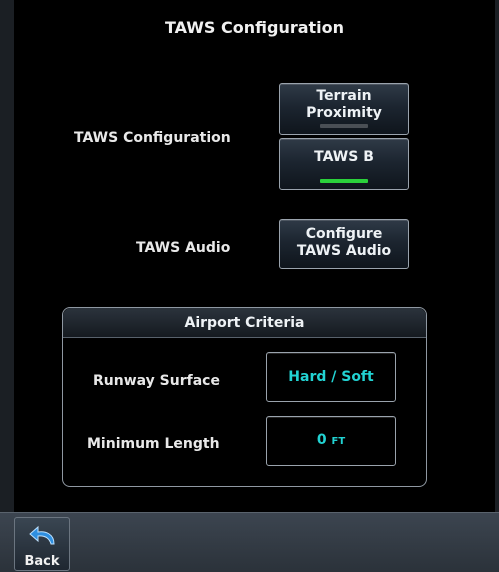 The height and width of the screenshot is (572, 499). What do you see at coordinates (338, 441) in the screenshot?
I see `minimum-length-unit: FT` at bounding box center [338, 441].